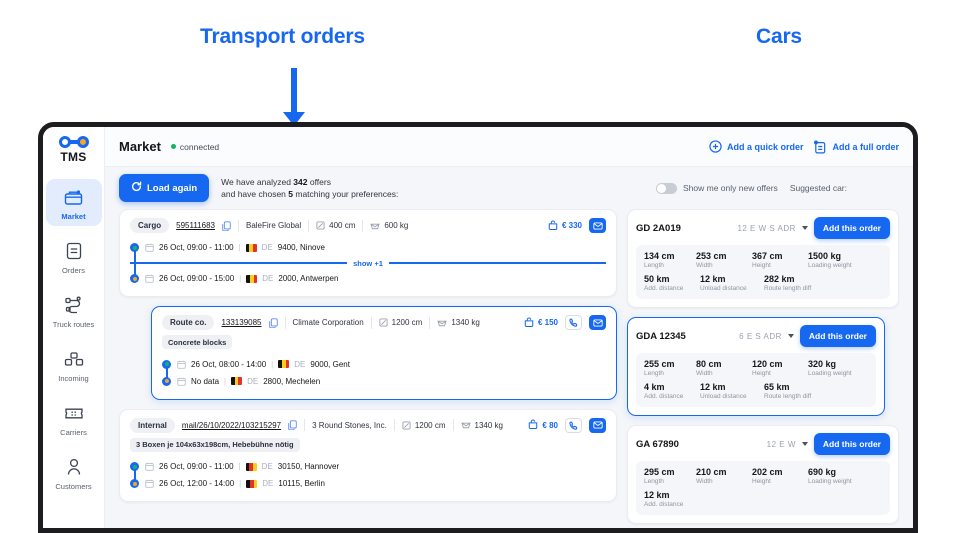 Image resolution: width=960 pixels, height=533 pixels. What do you see at coordinates (661, 336) in the screenshot?
I see `car-plate: GDA 12345` at bounding box center [661, 336].